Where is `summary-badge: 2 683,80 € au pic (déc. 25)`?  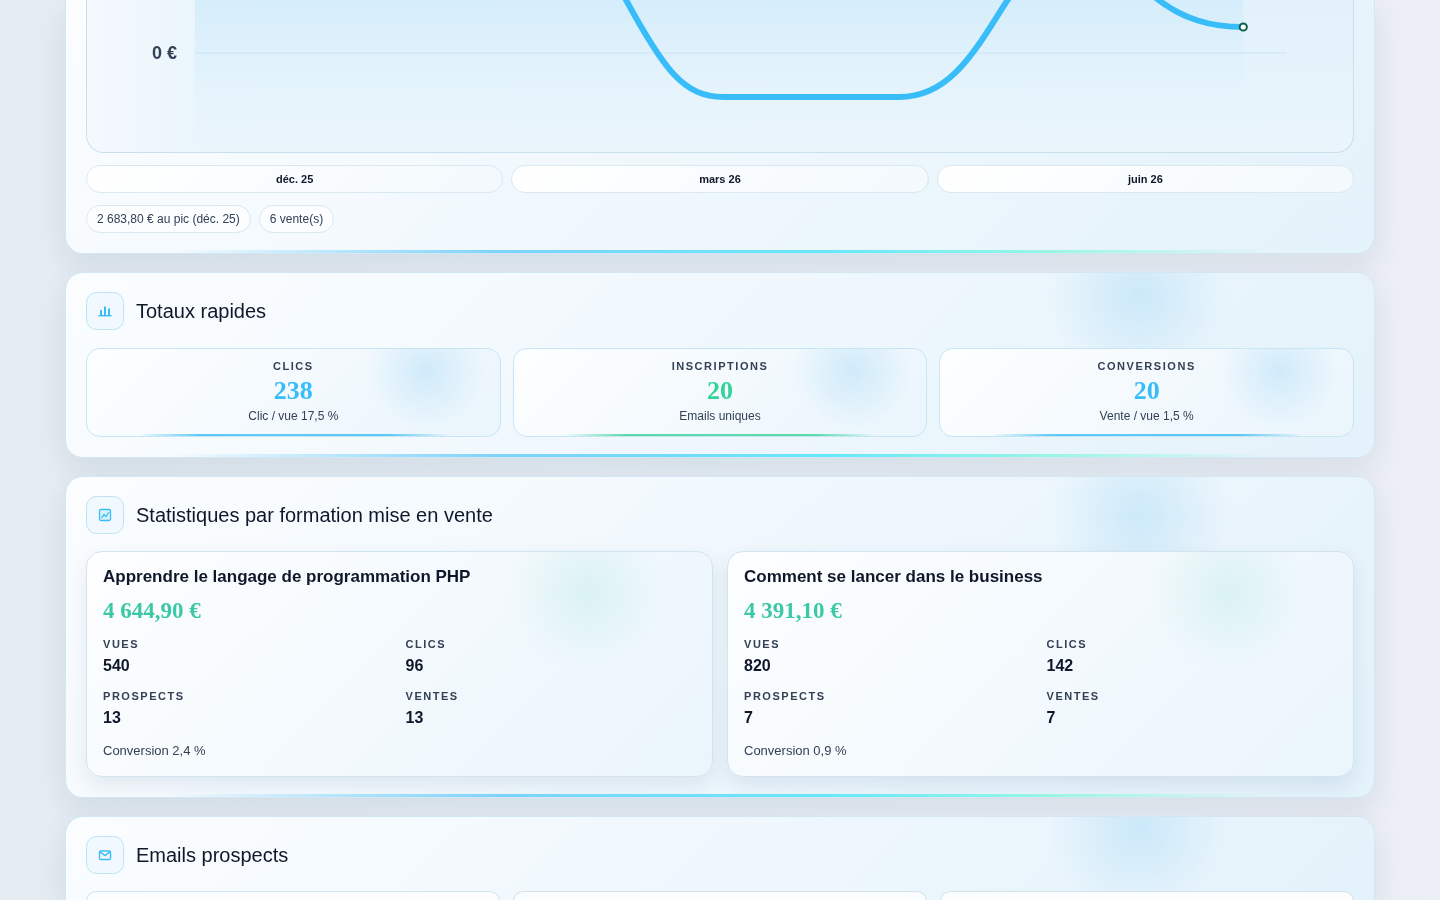 summary-badge: 2 683,80 € au pic (déc. 25) is located at coordinates (168, 219).